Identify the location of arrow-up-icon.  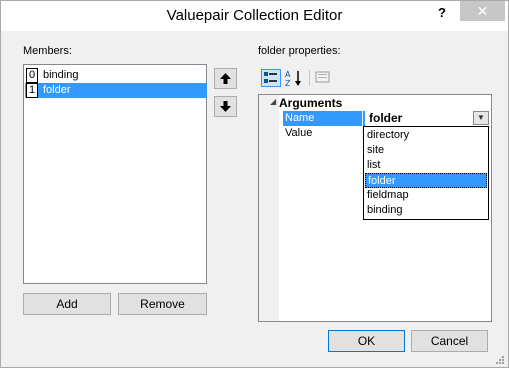
(225, 78).